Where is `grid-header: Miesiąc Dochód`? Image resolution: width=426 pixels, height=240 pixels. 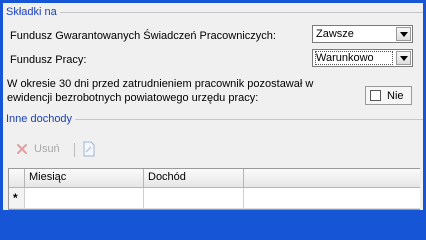 grid-header: Miesiąc Dochód is located at coordinates (214, 178).